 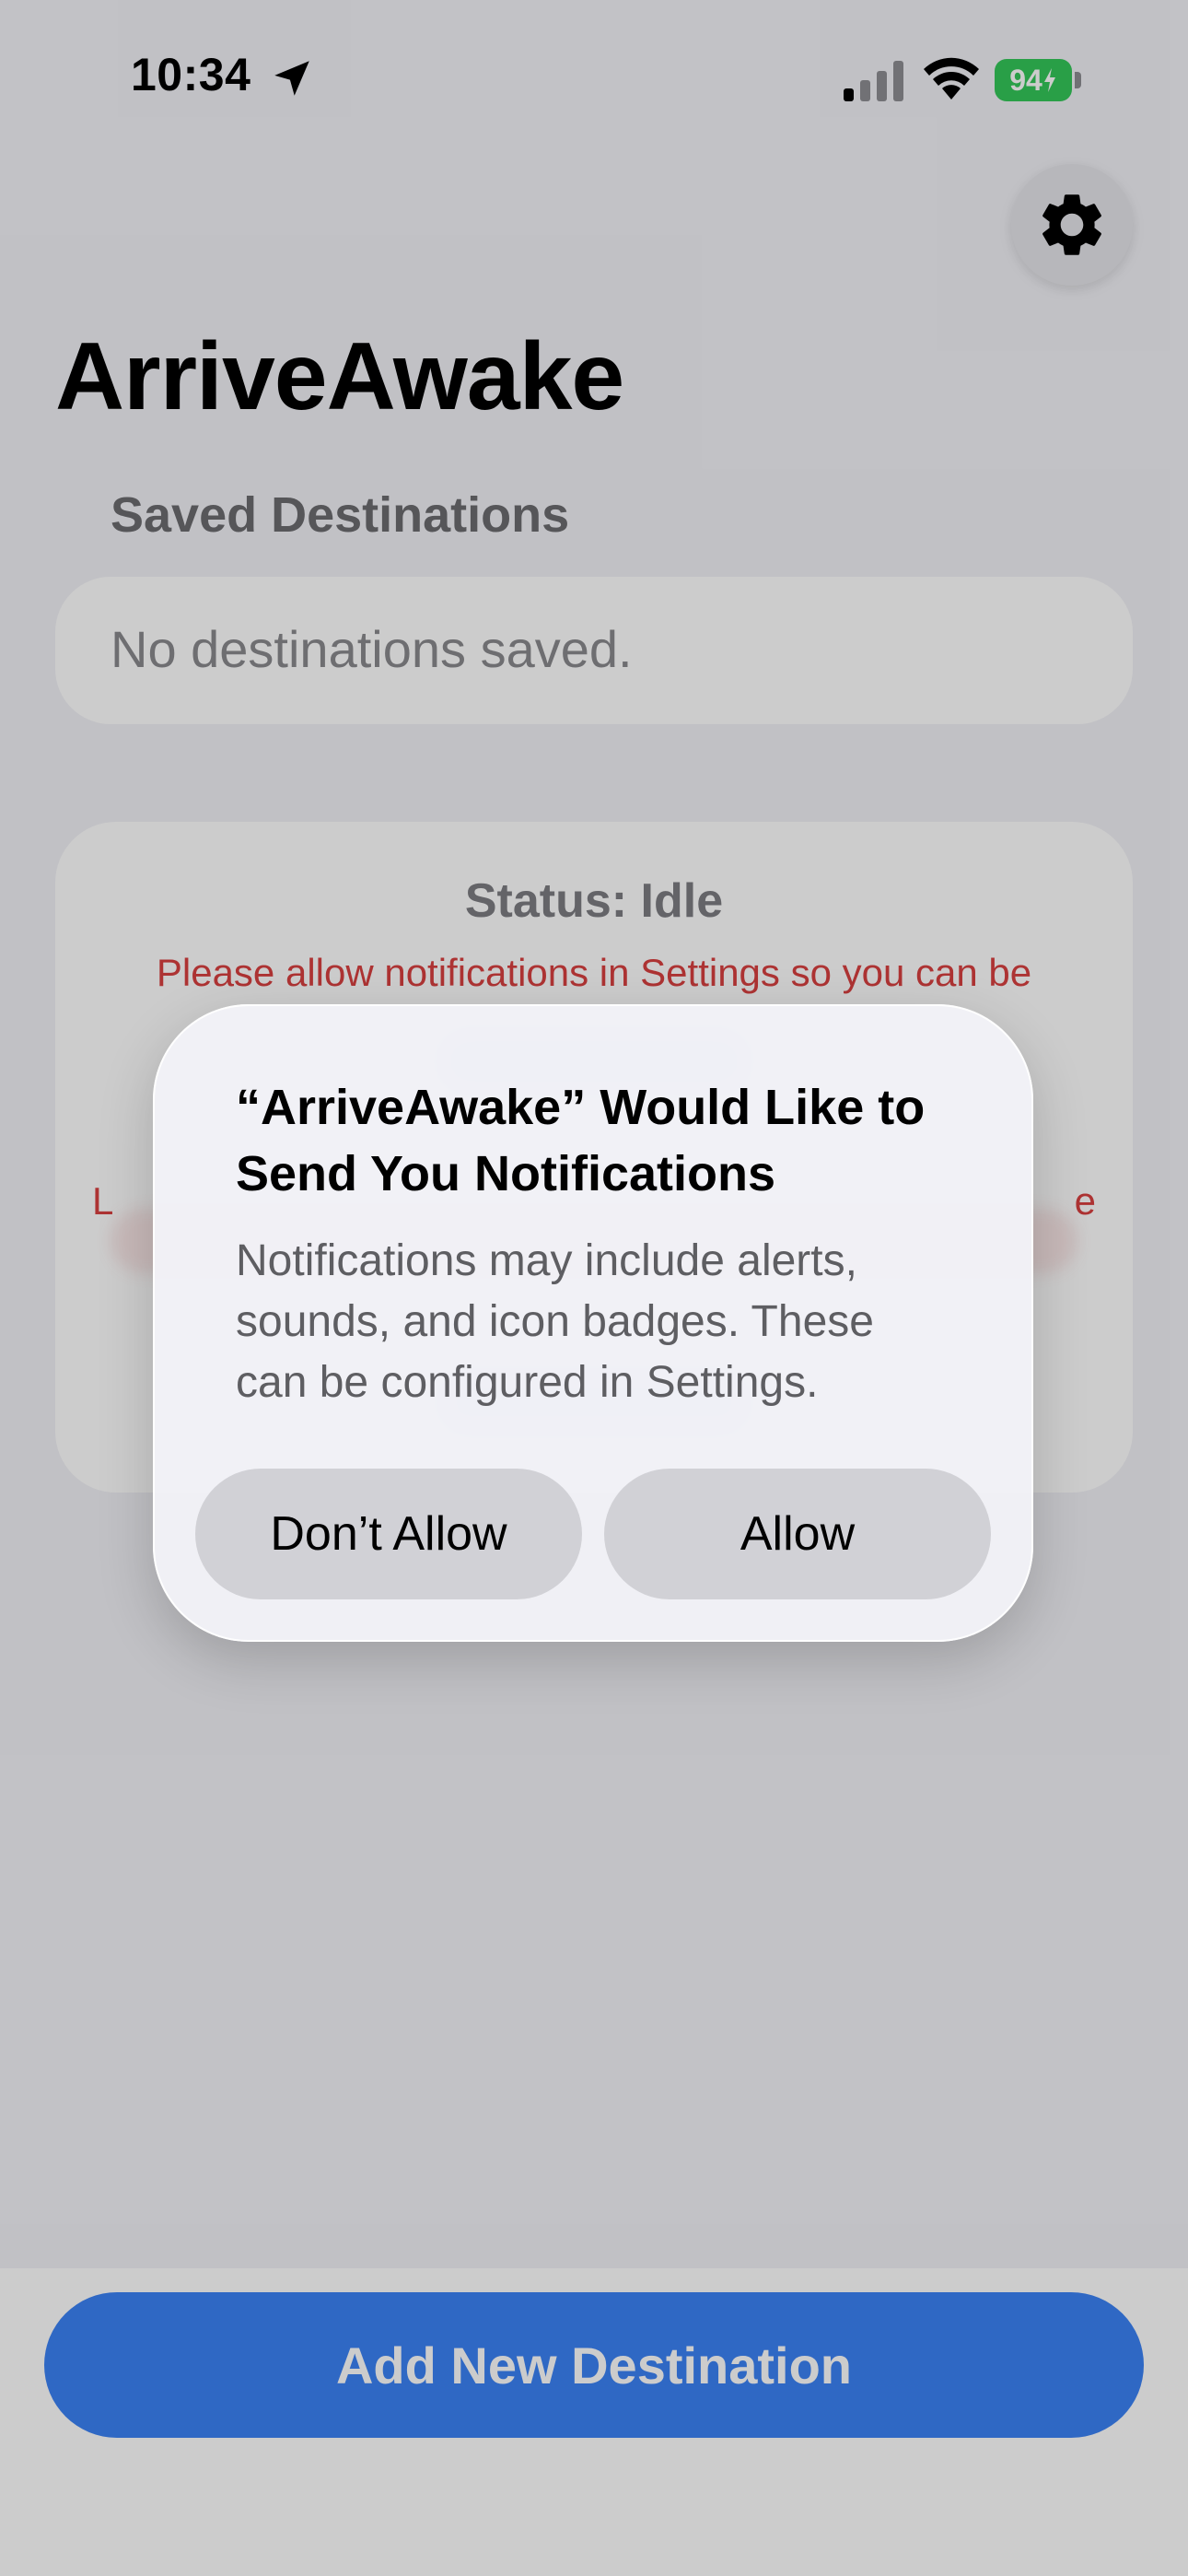 I want to click on bottom-dim-overlay, so click(x=594, y=2422).